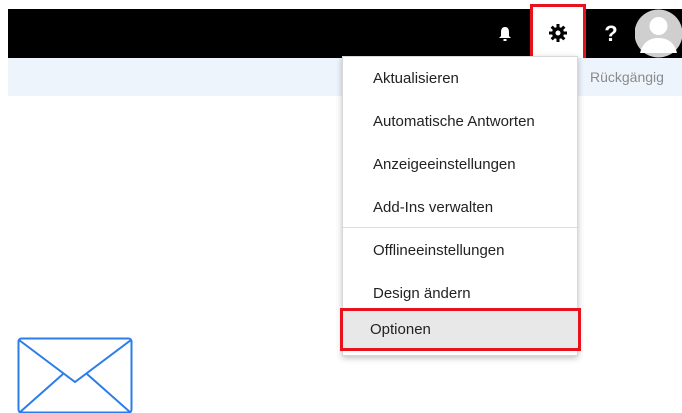 The image size is (682, 413). What do you see at coordinates (400, 329) in the screenshot?
I see `menu-item-label: Optionen` at bounding box center [400, 329].